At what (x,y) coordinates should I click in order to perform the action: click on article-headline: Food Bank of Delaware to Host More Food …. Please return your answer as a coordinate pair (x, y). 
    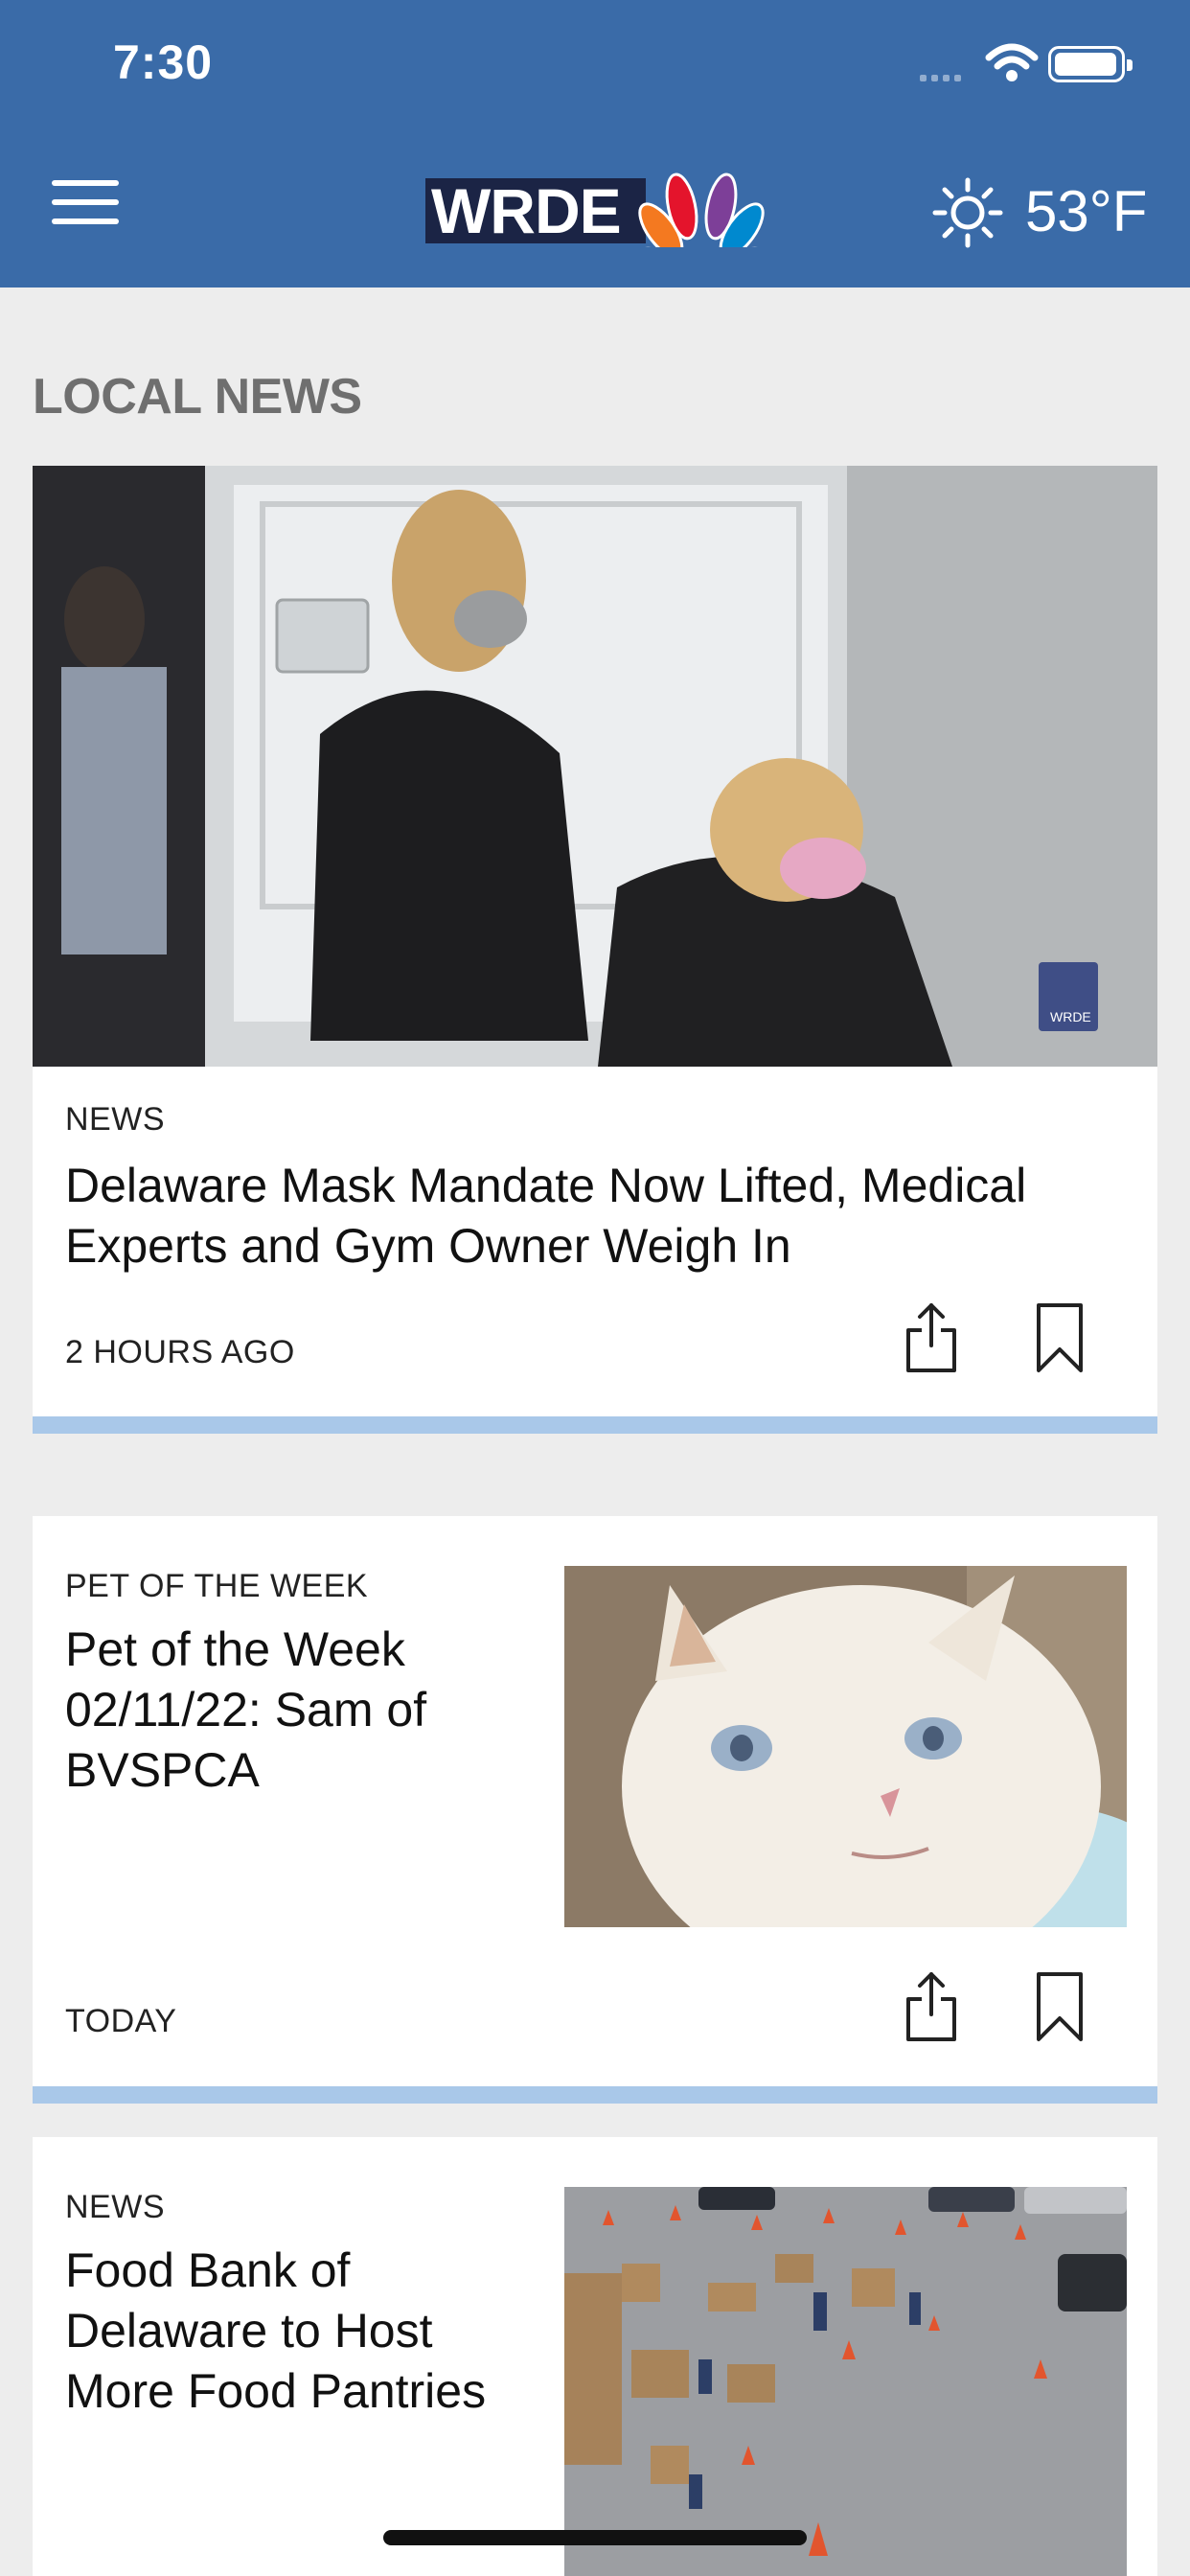
    Looking at the image, I should click on (314, 2331).